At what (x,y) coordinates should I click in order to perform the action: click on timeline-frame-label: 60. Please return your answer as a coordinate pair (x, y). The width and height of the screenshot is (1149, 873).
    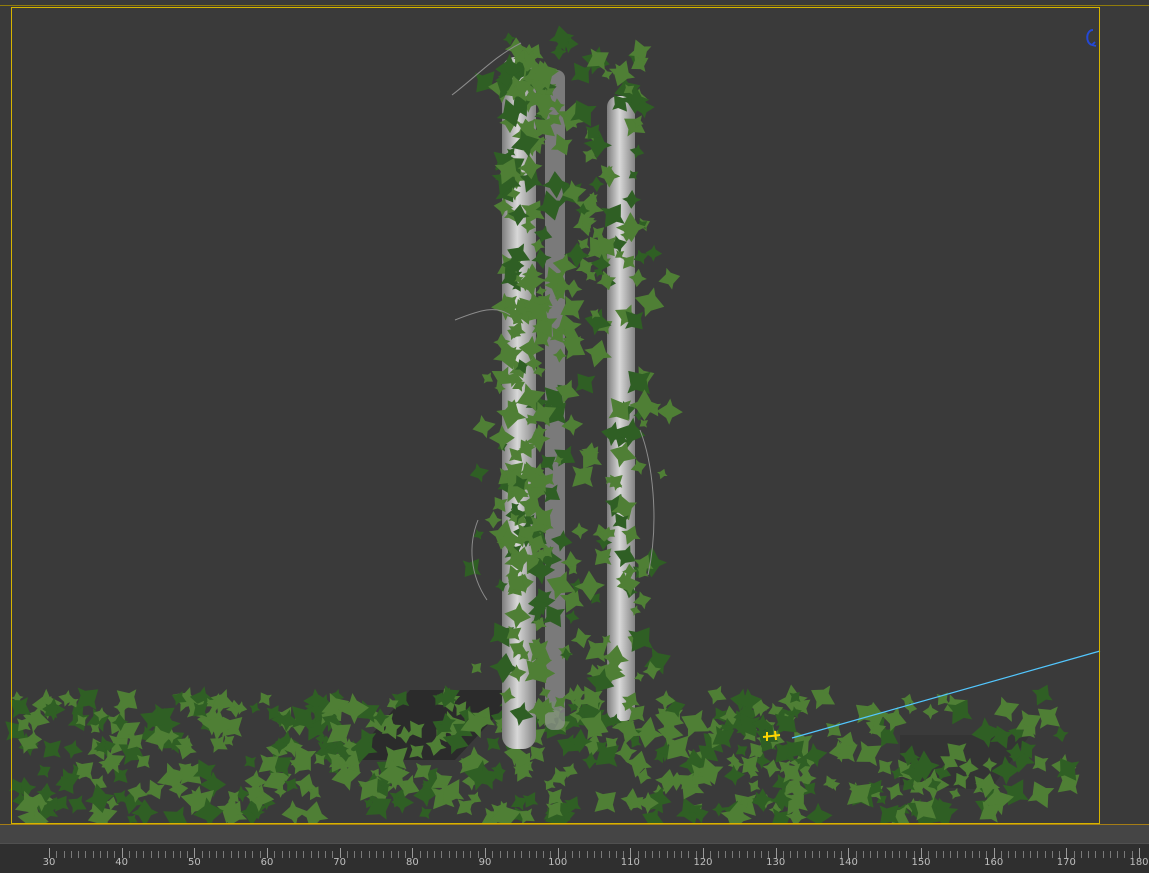
    Looking at the image, I should click on (267, 862).